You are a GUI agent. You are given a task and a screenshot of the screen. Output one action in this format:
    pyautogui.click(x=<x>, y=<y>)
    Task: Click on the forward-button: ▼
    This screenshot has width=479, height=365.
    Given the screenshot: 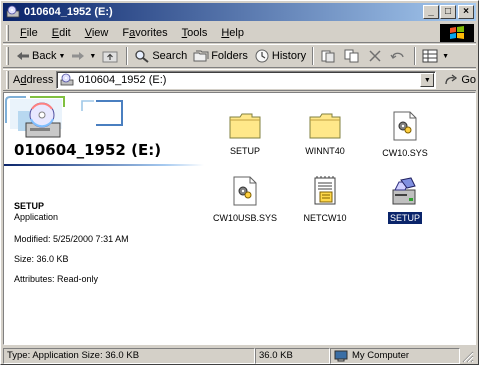 What is the action you would take?
    pyautogui.click(x=83, y=56)
    